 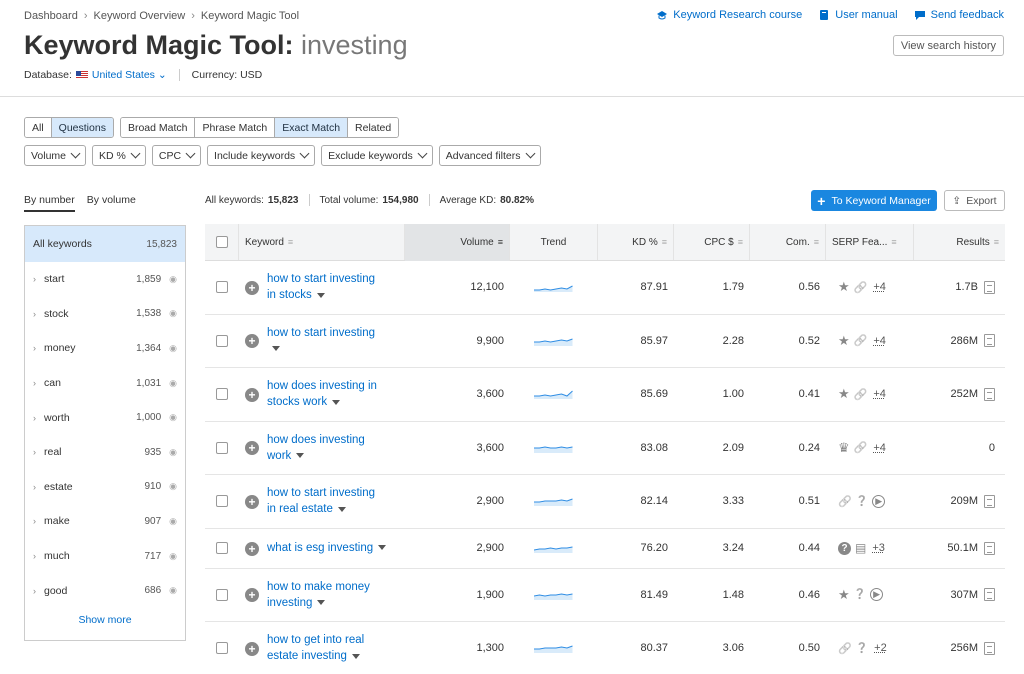 What do you see at coordinates (105, 556) in the screenshot?
I see `group-item-much: › much 717 ◉` at bounding box center [105, 556].